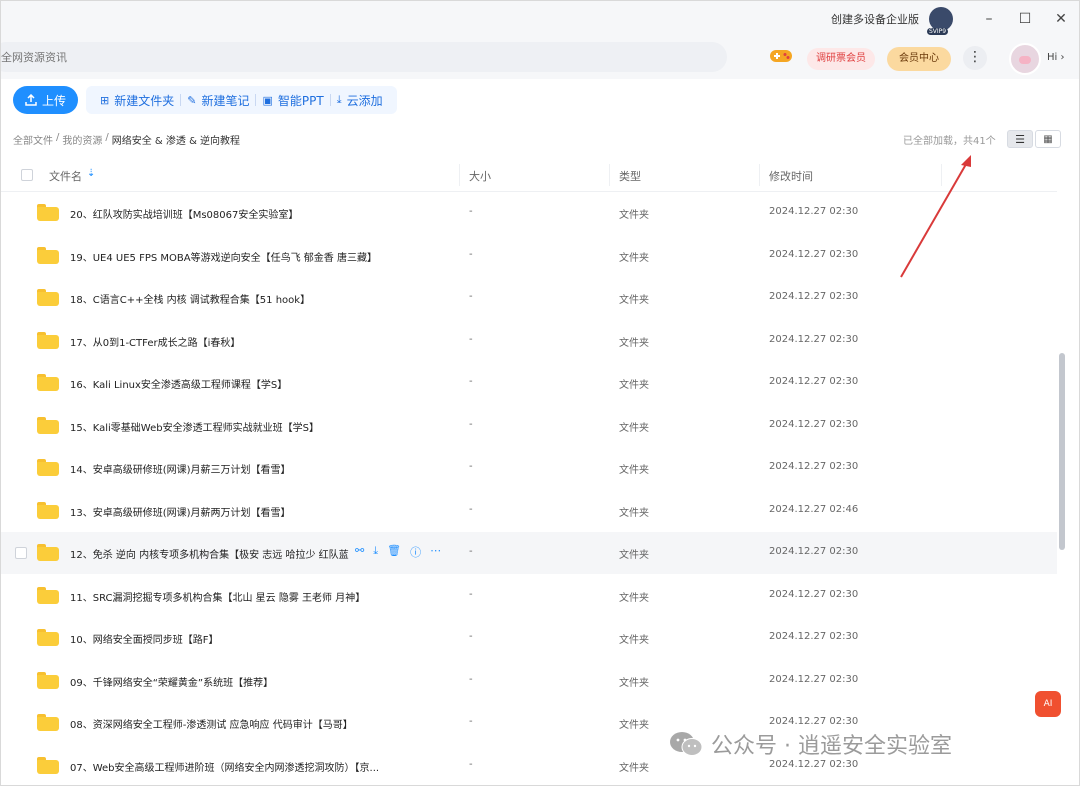  What do you see at coordinates (21, 553) in the screenshot?
I see `row-checkbox` at bounding box center [21, 553].